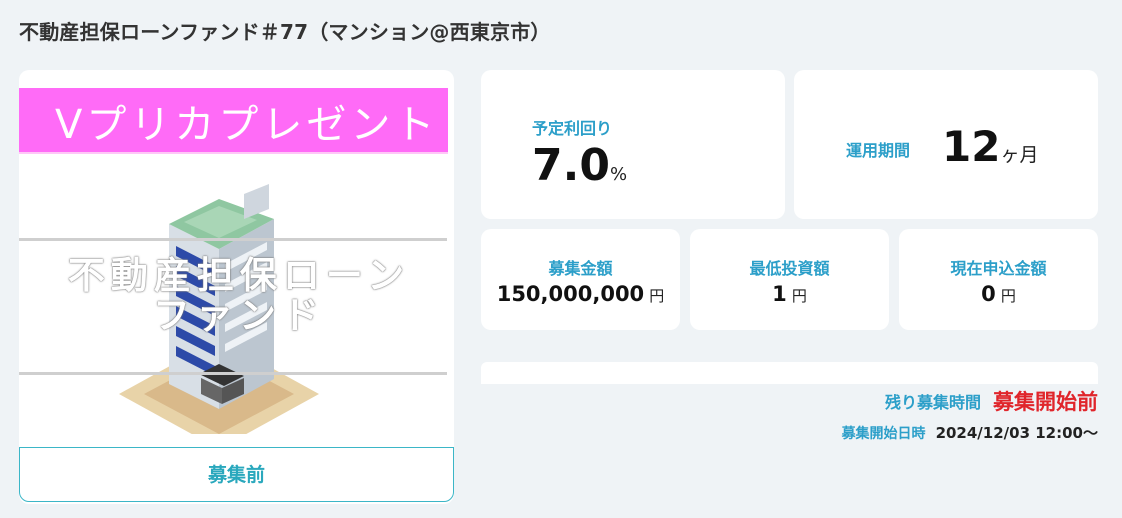  What do you see at coordinates (998, 279) in the screenshot?
I see `current-applied-card: 現在申込金額 0 円` at bounding box center [998, 279].